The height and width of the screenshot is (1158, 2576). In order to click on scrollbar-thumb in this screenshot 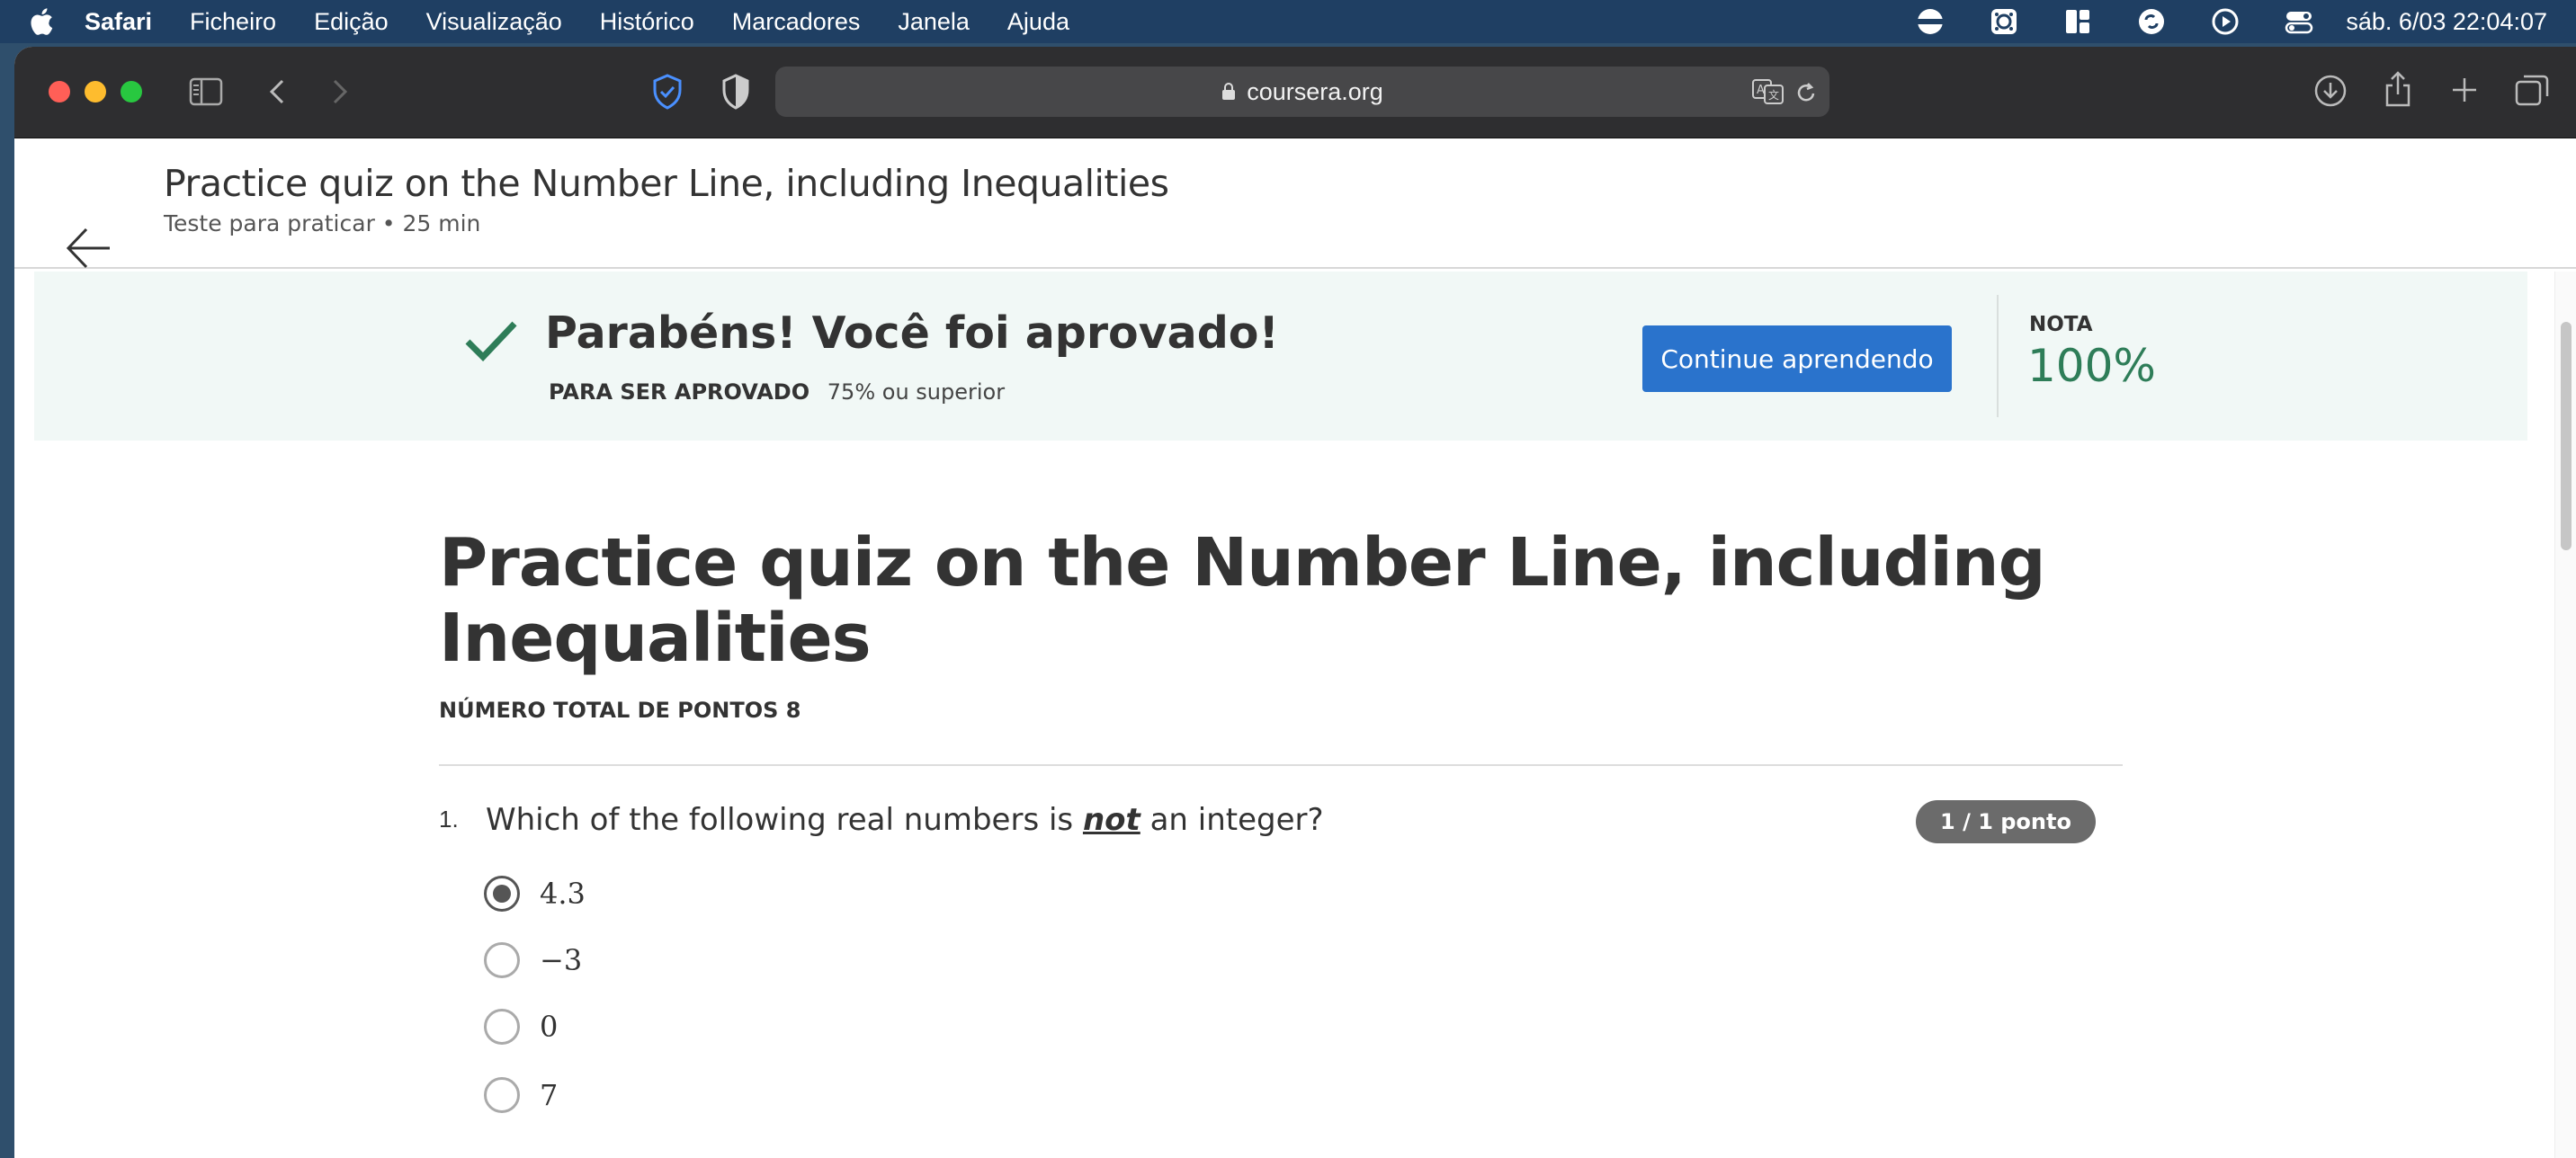, I will do `click(2566, 436)`.